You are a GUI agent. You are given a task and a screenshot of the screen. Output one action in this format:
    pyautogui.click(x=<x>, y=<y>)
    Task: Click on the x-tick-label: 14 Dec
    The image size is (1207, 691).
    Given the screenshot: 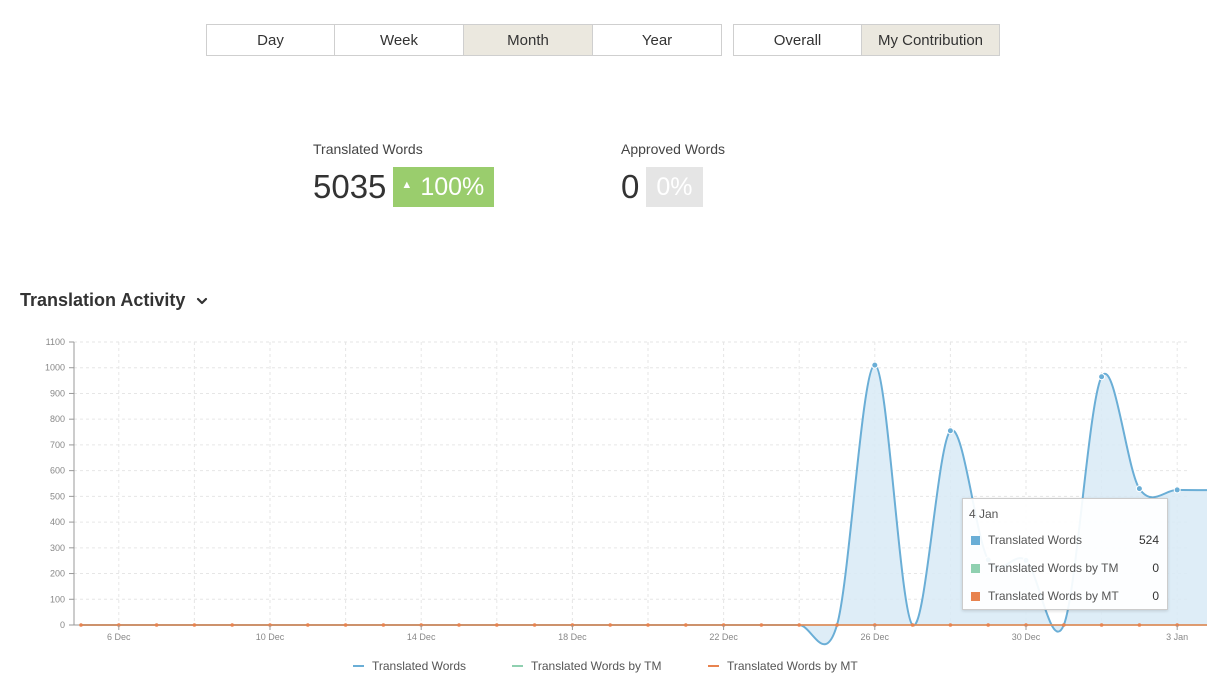 What is the action you would take?
    pyautogui.click(x=421, y=637)
    